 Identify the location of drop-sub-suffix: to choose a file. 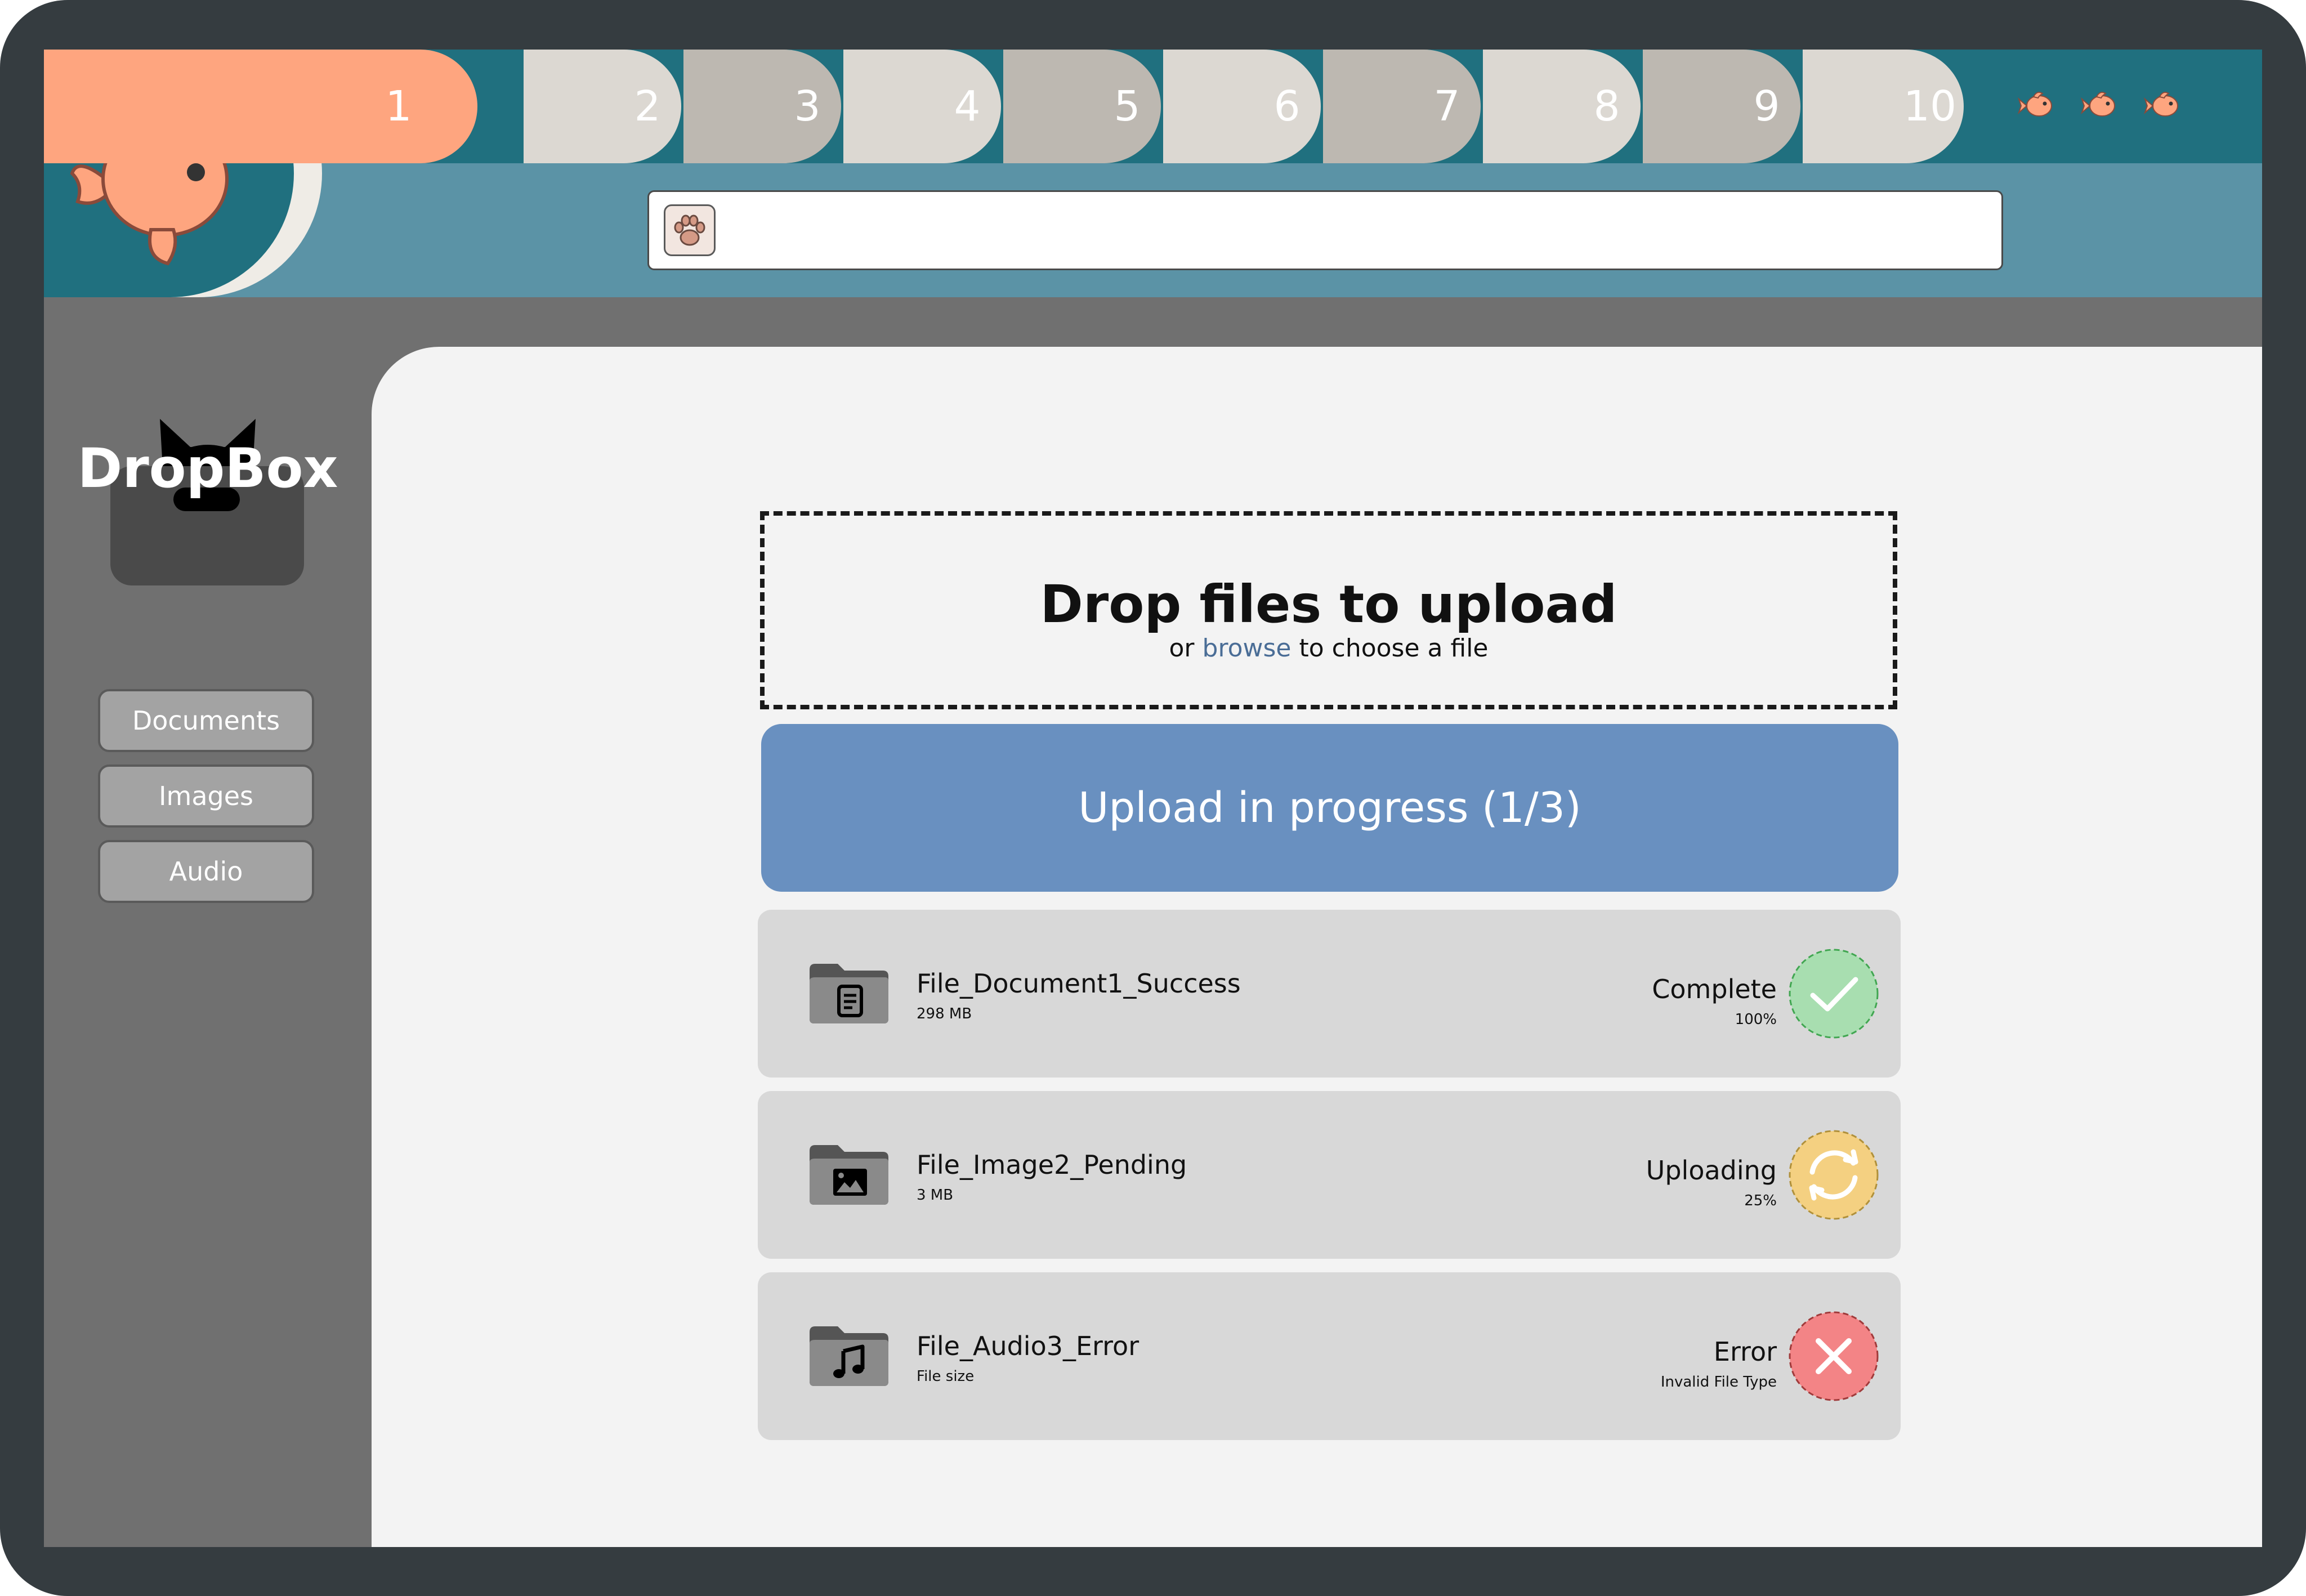
(1394, 648).